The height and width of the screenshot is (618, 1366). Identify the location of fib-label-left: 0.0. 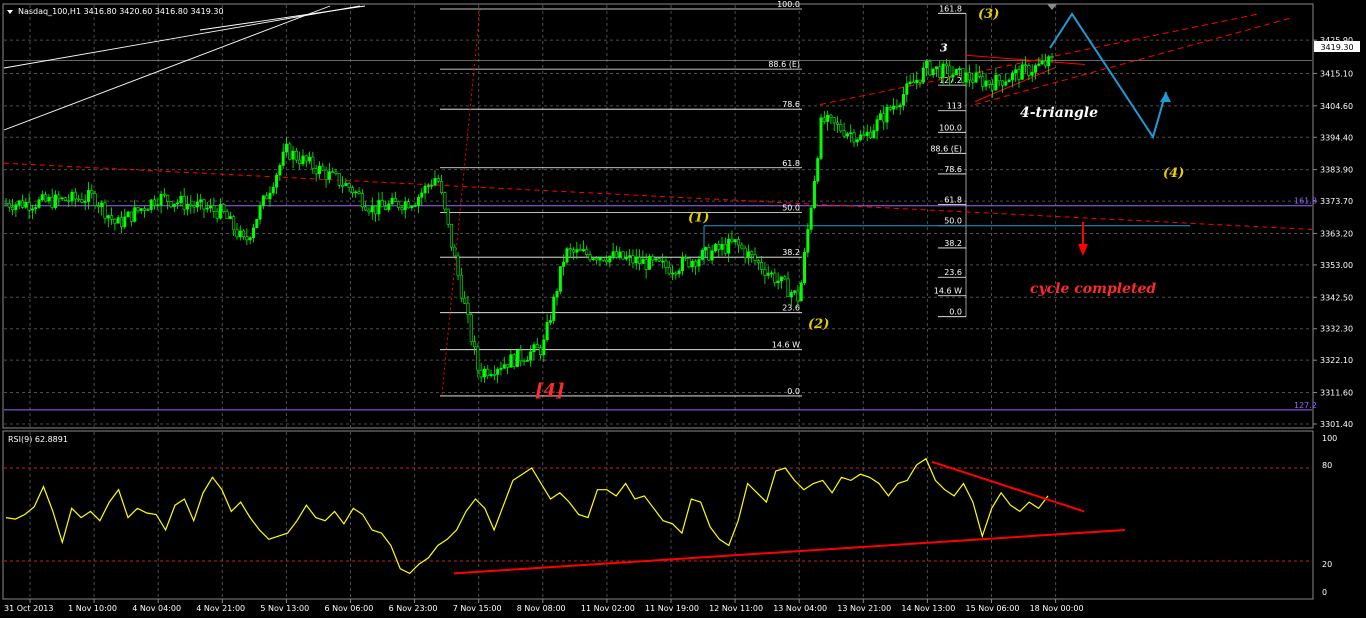
(793, 391).